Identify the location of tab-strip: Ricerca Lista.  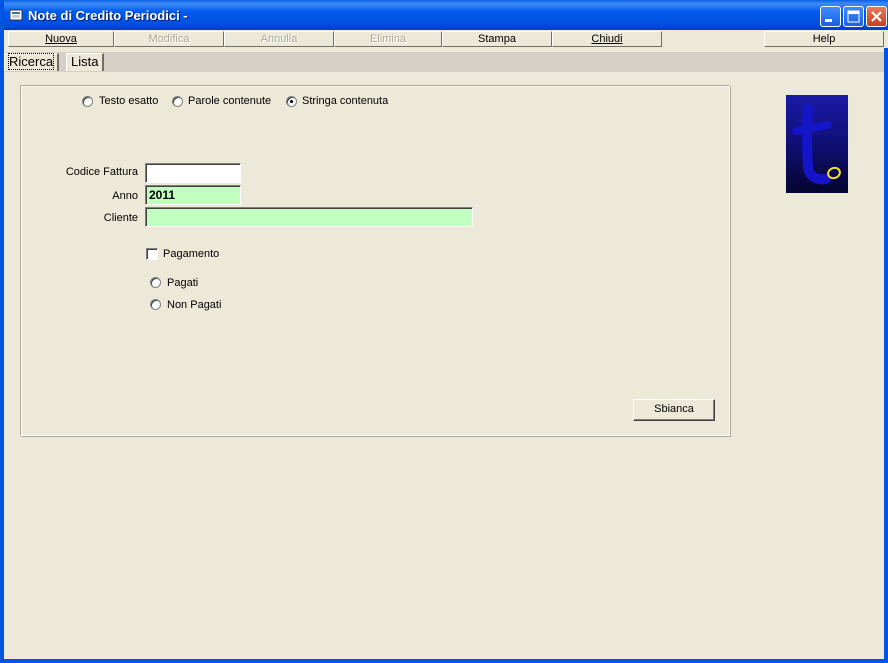
(444, 62).